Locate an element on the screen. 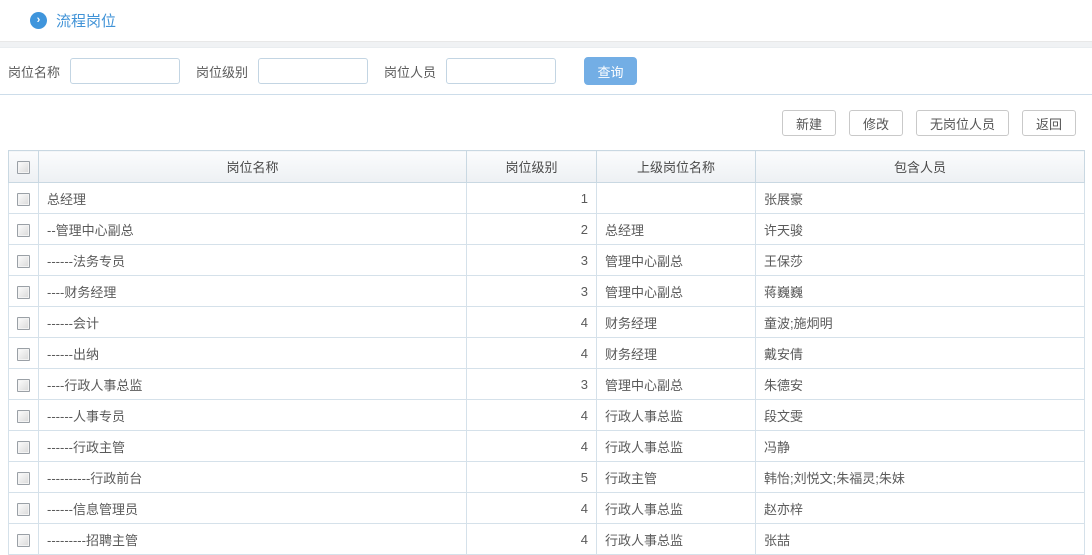  header-people: 包含人员 is located at coordinates (920, 166).